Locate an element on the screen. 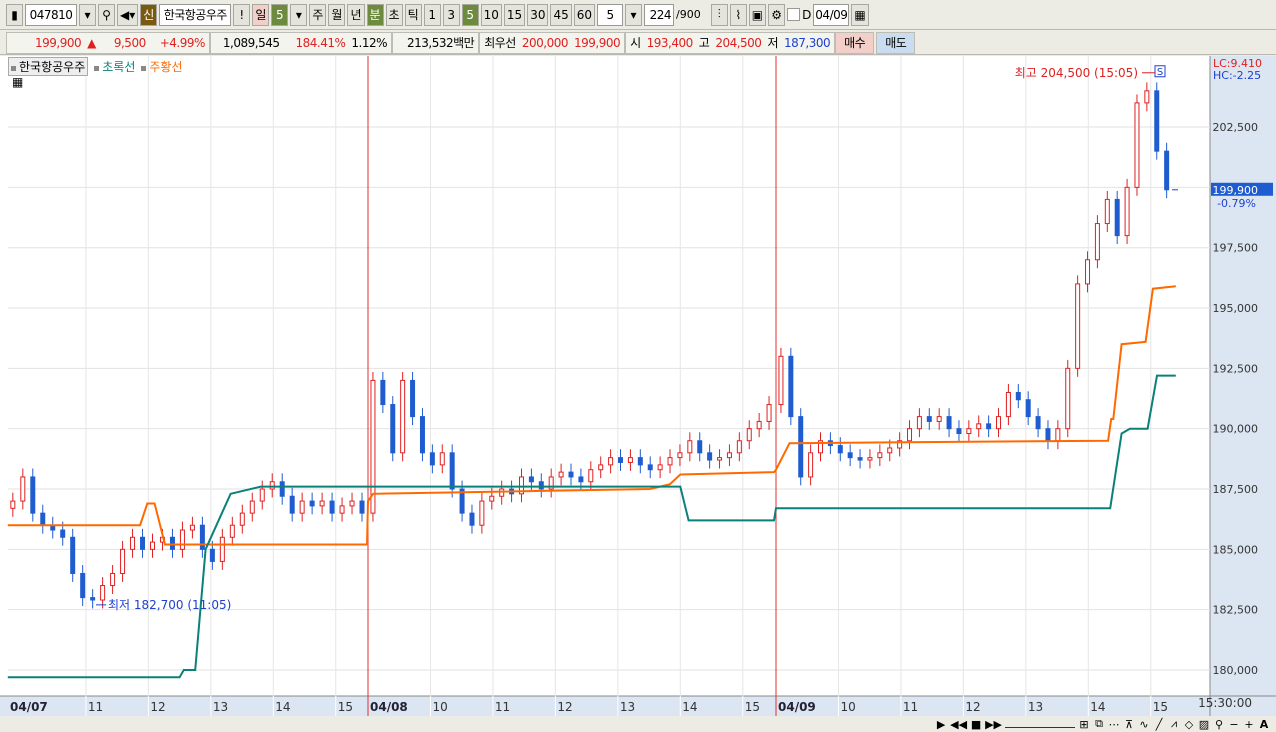 This screenshot has width=1276, height=732. x-tick-label: 15 is located at coordinates (752, 707).